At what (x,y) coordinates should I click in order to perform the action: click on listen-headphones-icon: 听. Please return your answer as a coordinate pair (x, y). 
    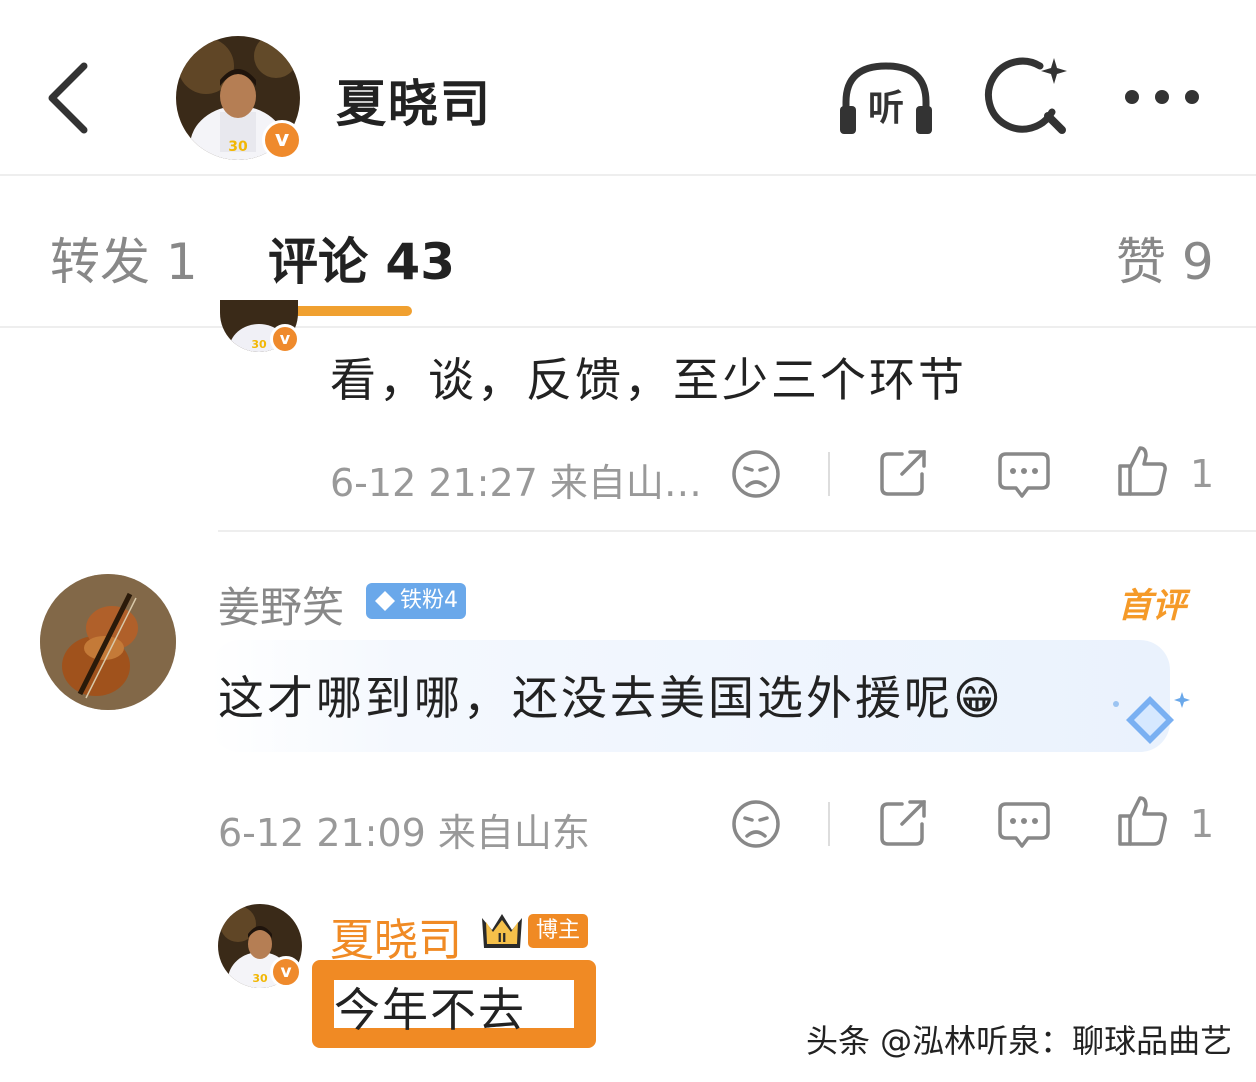
    Looking at the image, I should click on (886, 99).